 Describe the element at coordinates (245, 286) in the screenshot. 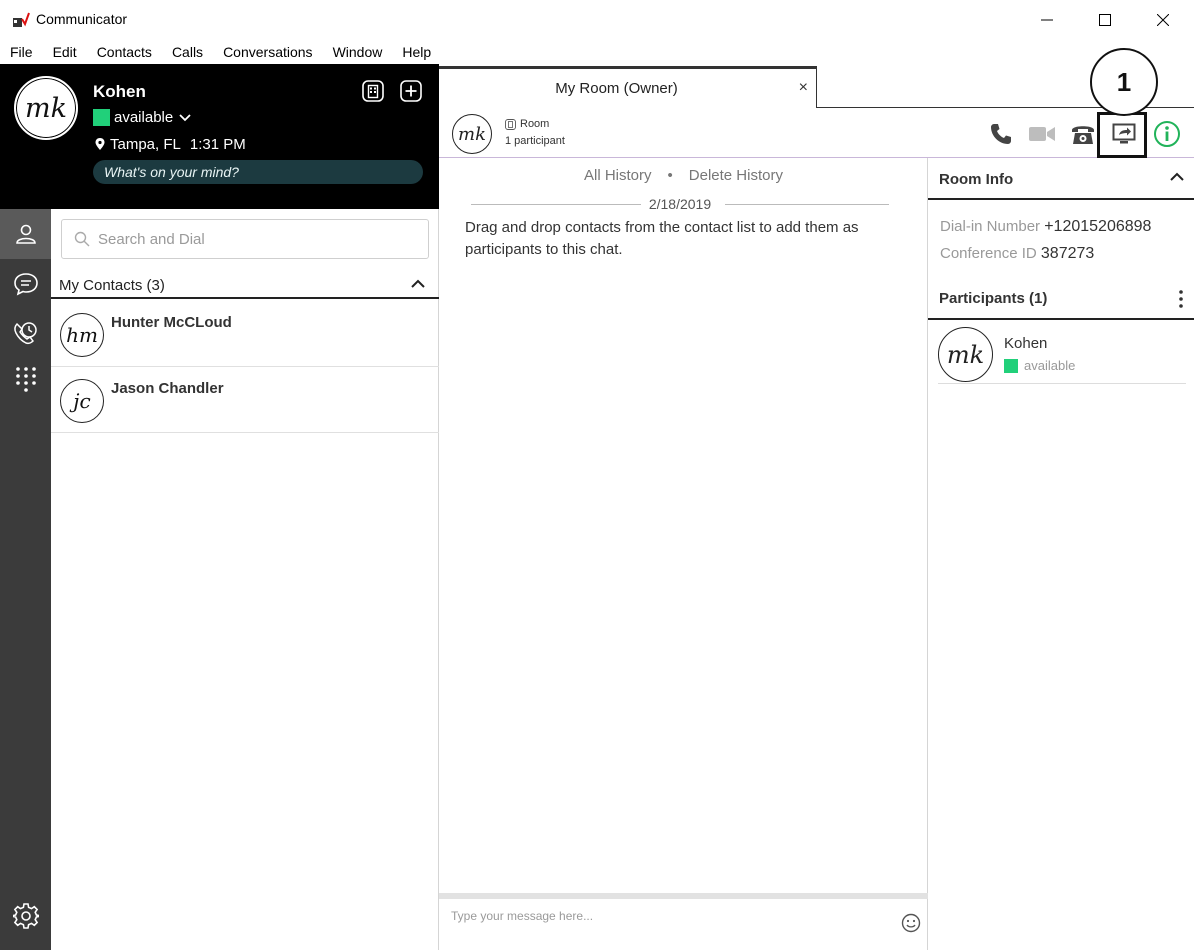

I see `contact-group-header: My Contacts (3)` at that location.